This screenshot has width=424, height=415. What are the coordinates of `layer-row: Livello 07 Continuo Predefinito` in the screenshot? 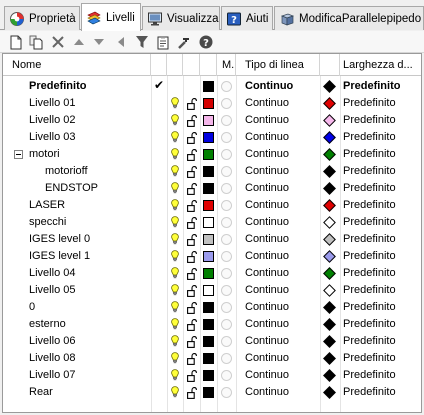 It's located at (212, 375).